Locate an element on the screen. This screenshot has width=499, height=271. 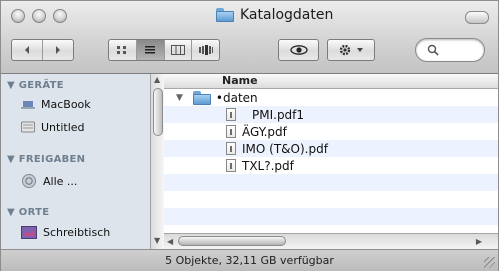
zoom-button is located at coordinates (60, 16).